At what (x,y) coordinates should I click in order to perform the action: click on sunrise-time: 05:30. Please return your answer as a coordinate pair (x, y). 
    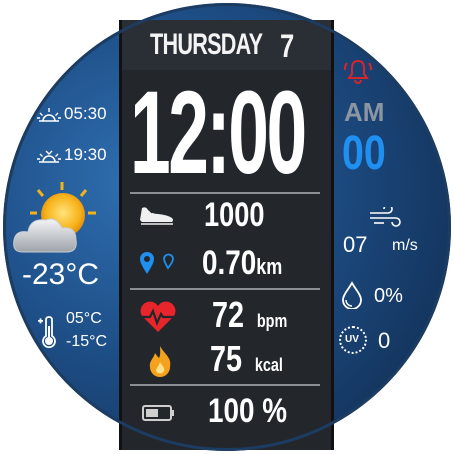
    Looking at the image, I should click on (85, 113).